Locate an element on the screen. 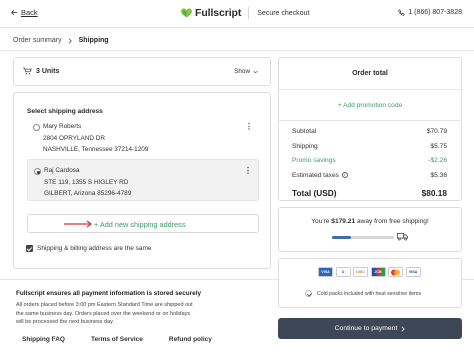 The height and width of the screenshot is (353, 474). free-shipping-amount: $179.21 is located at coordinates (343, 221).